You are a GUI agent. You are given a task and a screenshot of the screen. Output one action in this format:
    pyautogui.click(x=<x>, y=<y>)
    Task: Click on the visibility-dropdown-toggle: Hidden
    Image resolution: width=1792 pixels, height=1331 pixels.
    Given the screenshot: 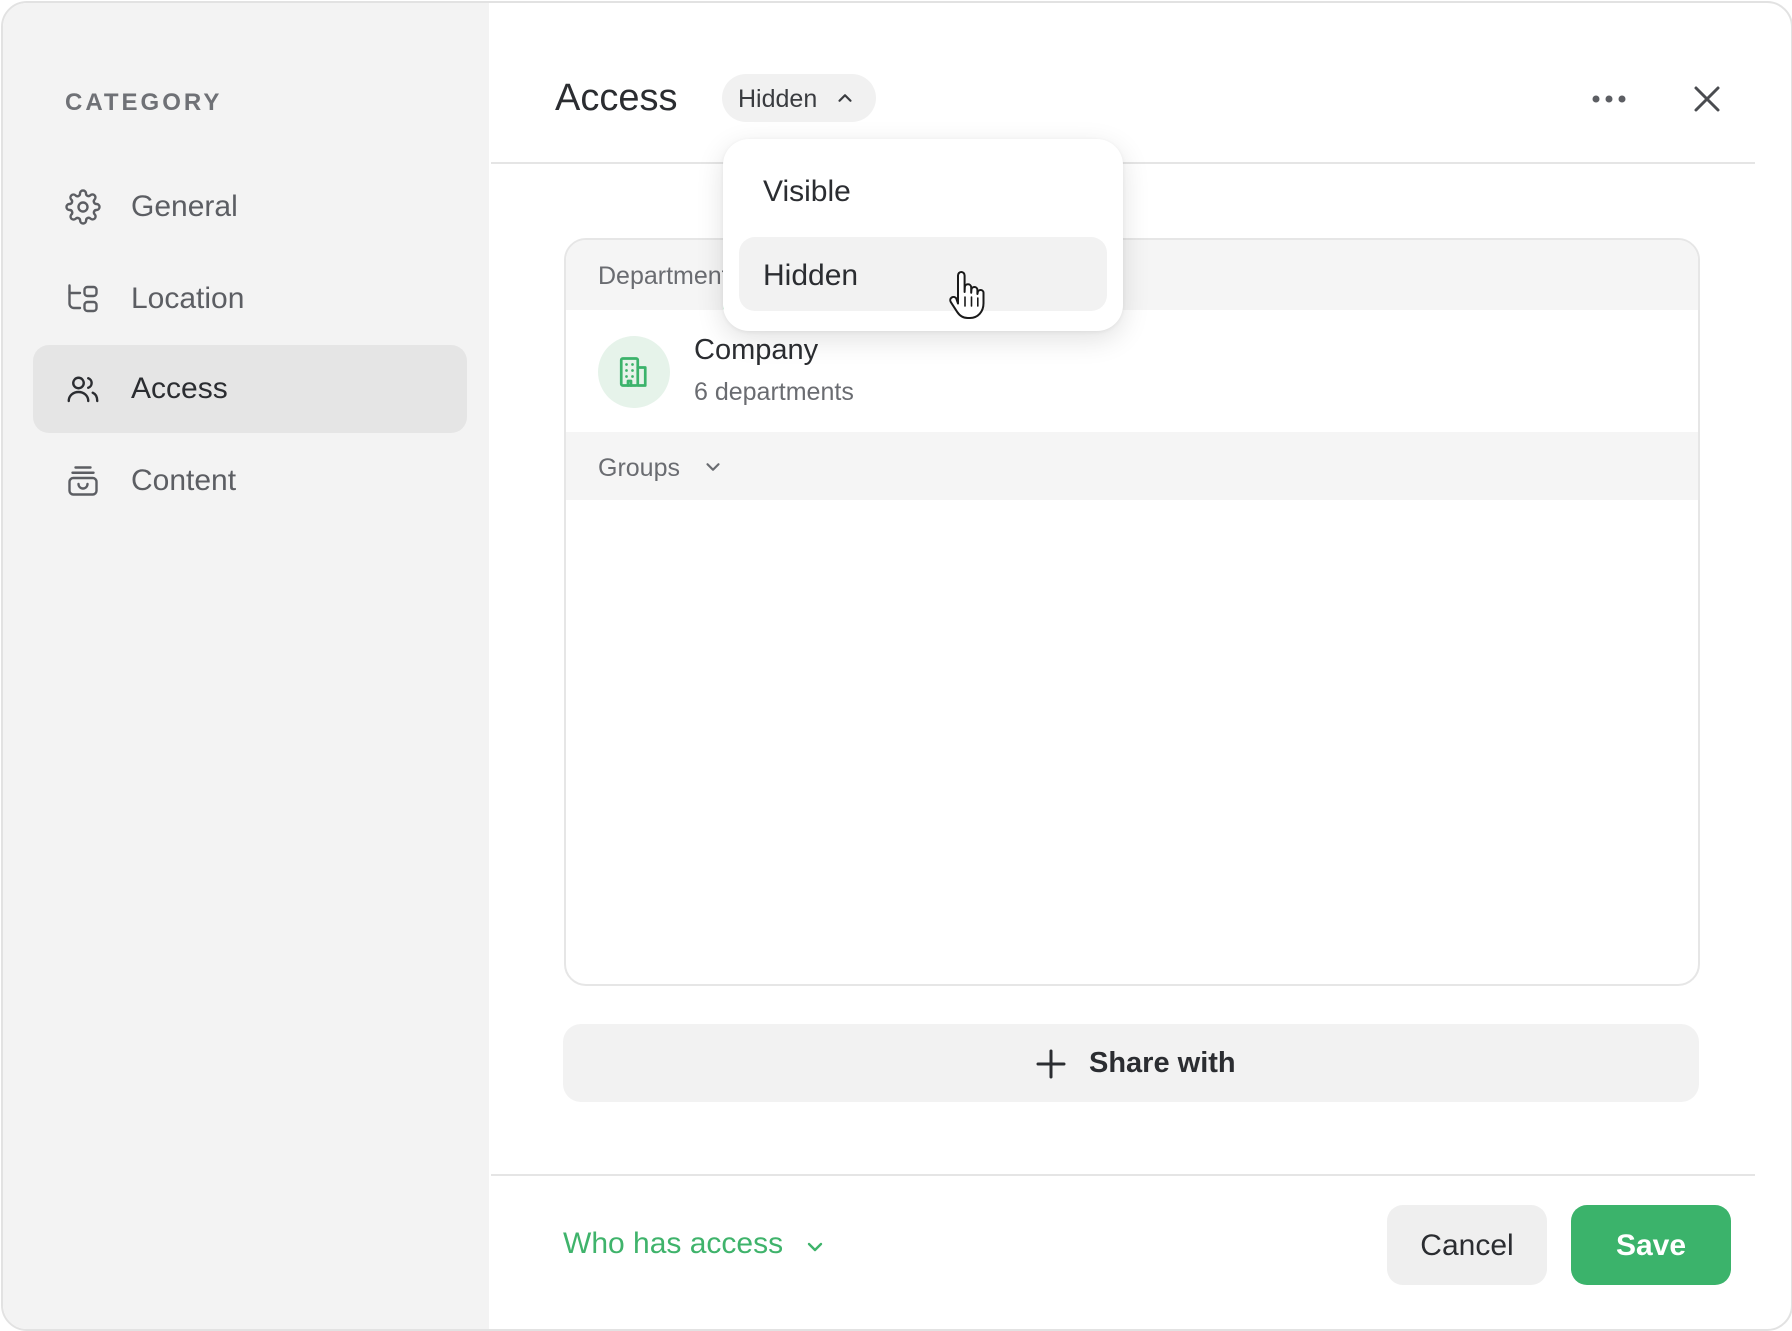 What is the action you would take?
    pyautogui.click(x=799, y=98)
    